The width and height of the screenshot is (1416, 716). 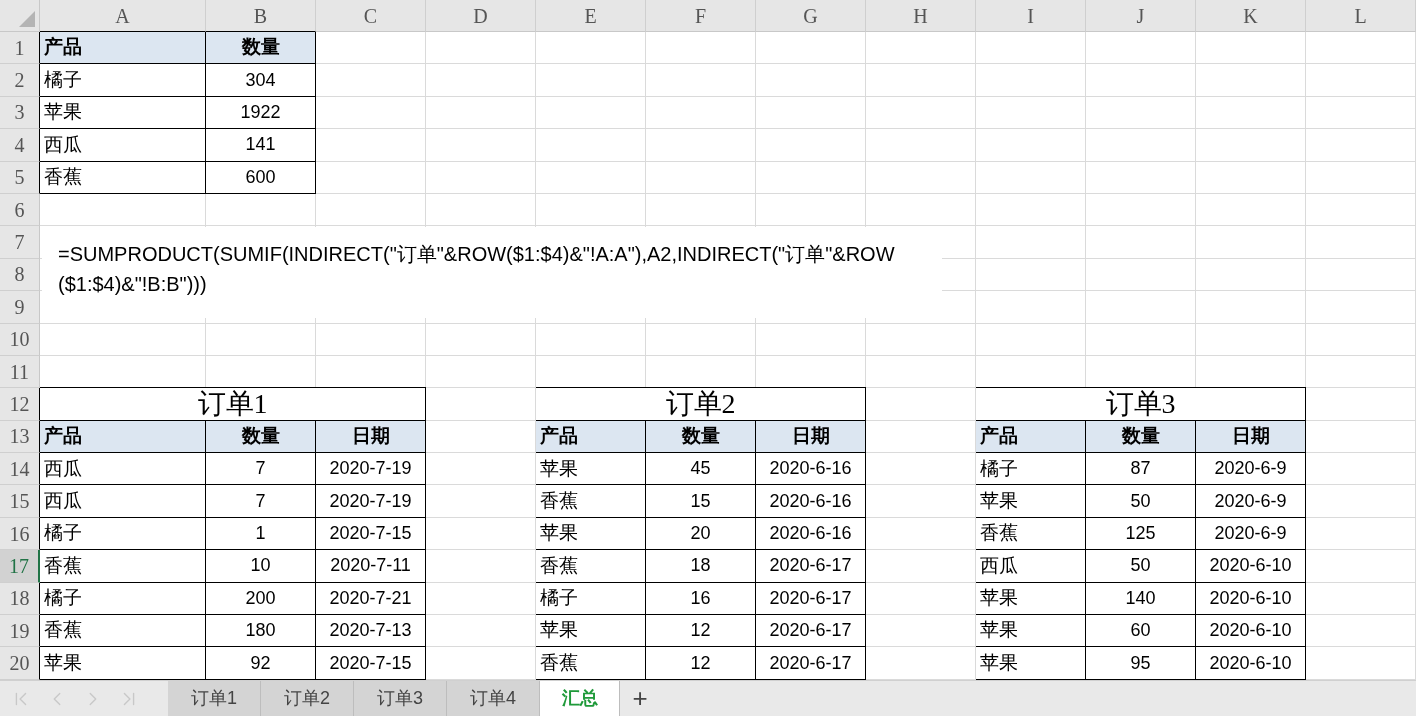 What do you see at coordinates (1141, 404) in the screenshot?
I see `table-title: 订单3` at bounding box center [1141, 404].